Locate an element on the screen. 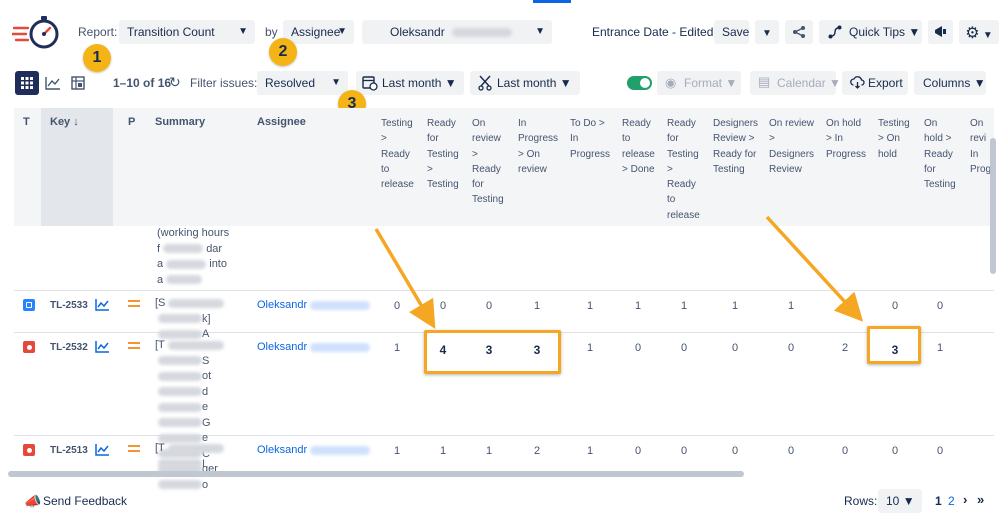 This screenshot has height=520, width=999. rows-per-page-value: 10 is located at coordinates (893, 501).